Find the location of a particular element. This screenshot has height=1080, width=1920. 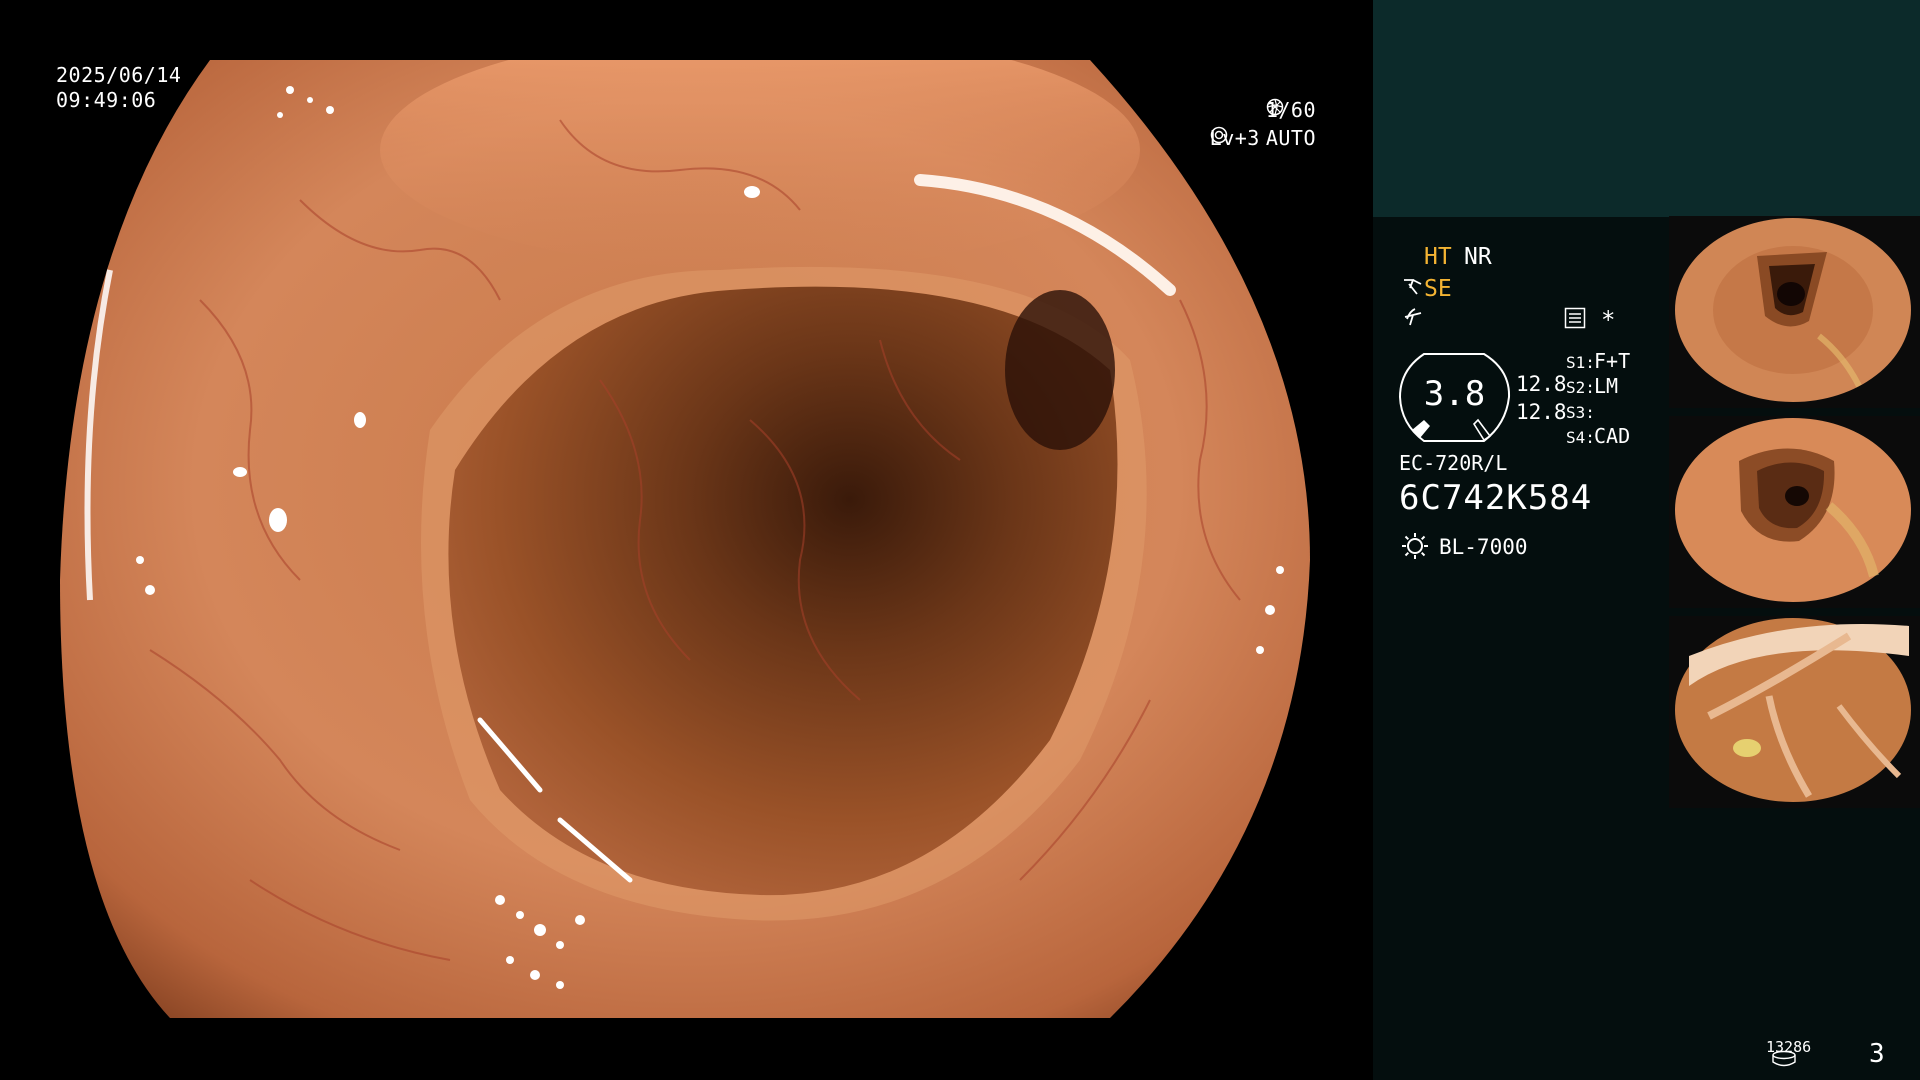

settings-list-icon is located at coordinates (1575, 318).